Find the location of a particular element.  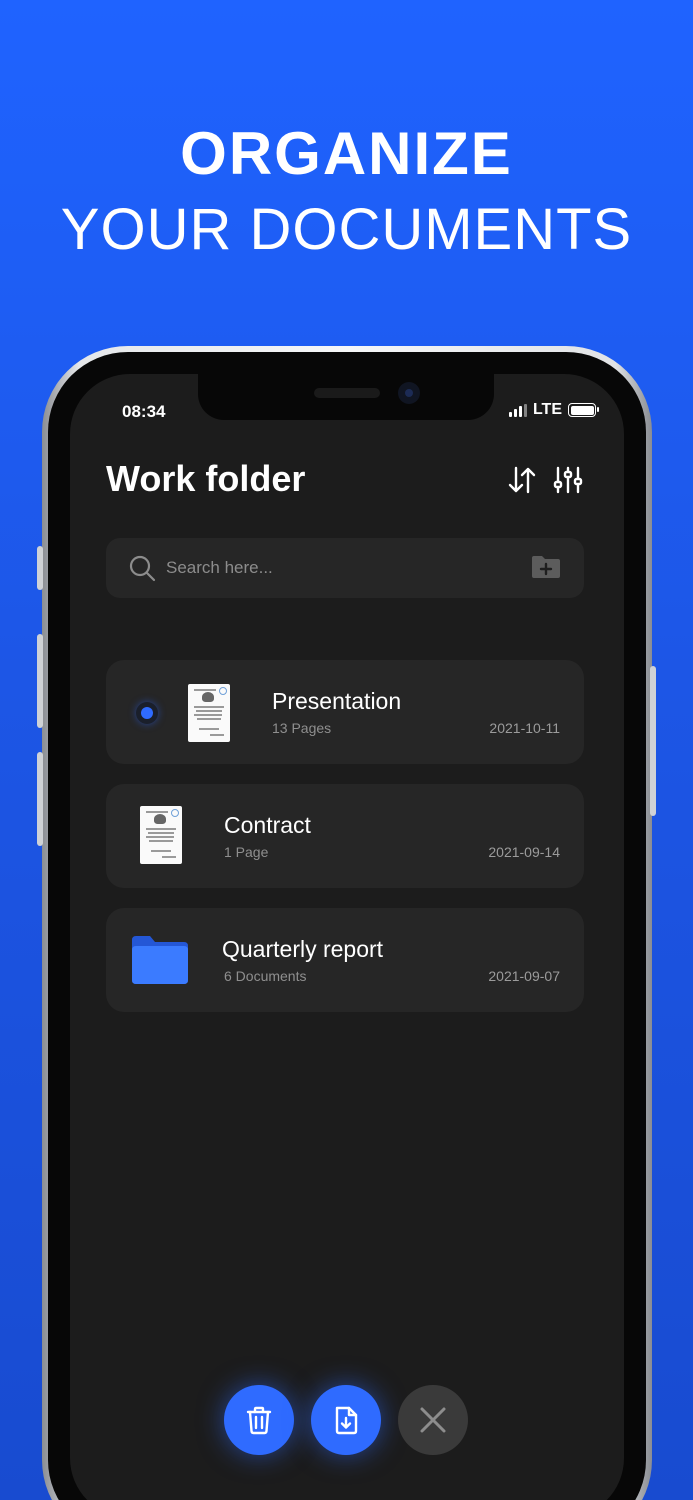

add-folder-button is located at coordinates (546, 569).